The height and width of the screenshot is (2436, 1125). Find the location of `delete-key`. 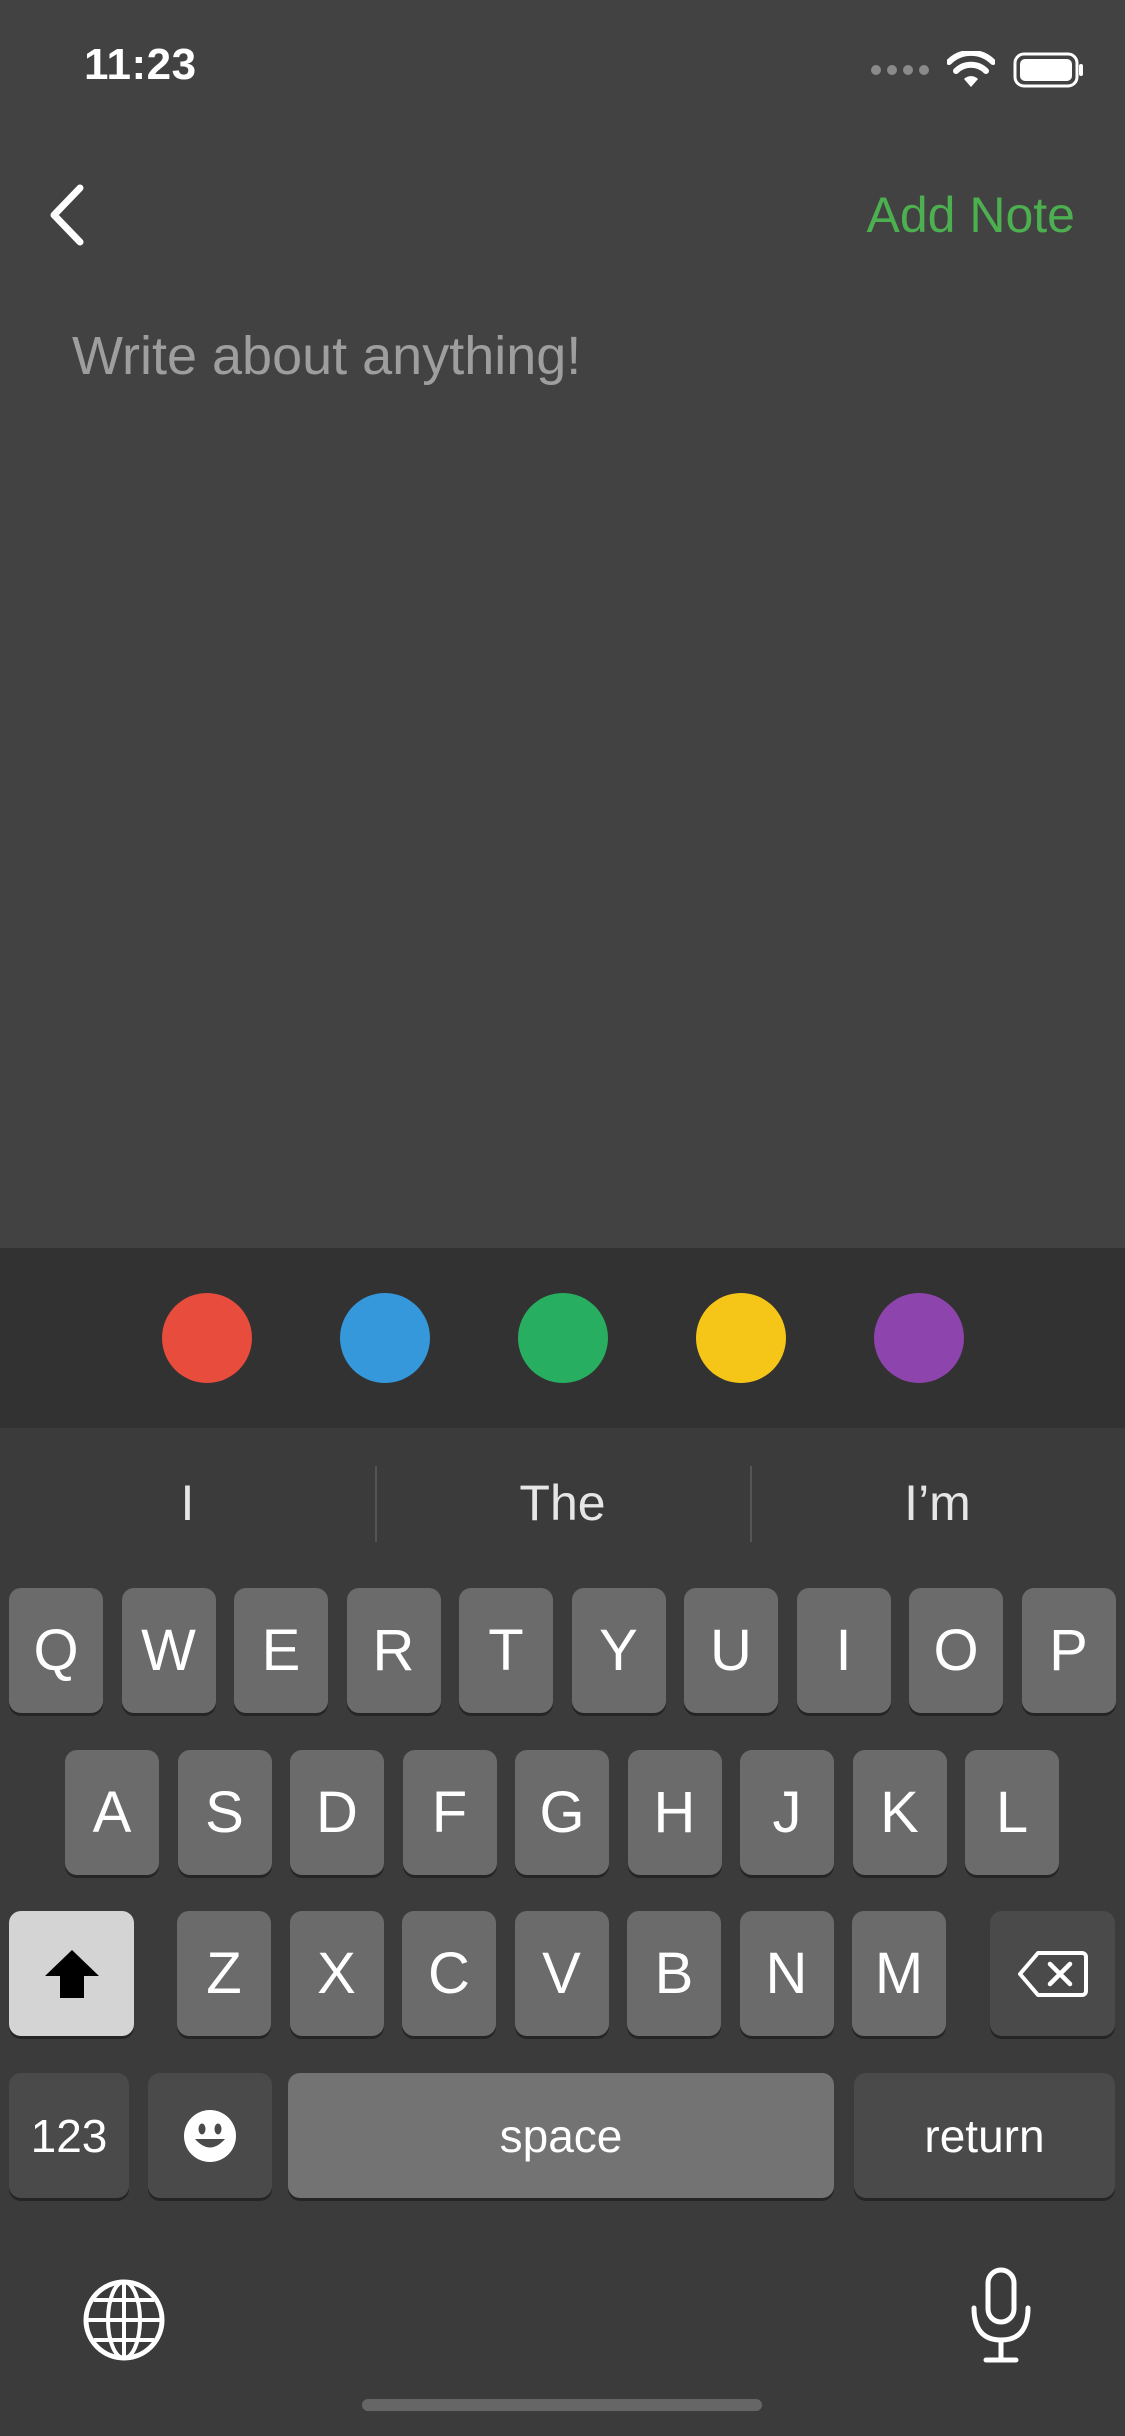

delete-key is located at coordinates (1052, 1973).